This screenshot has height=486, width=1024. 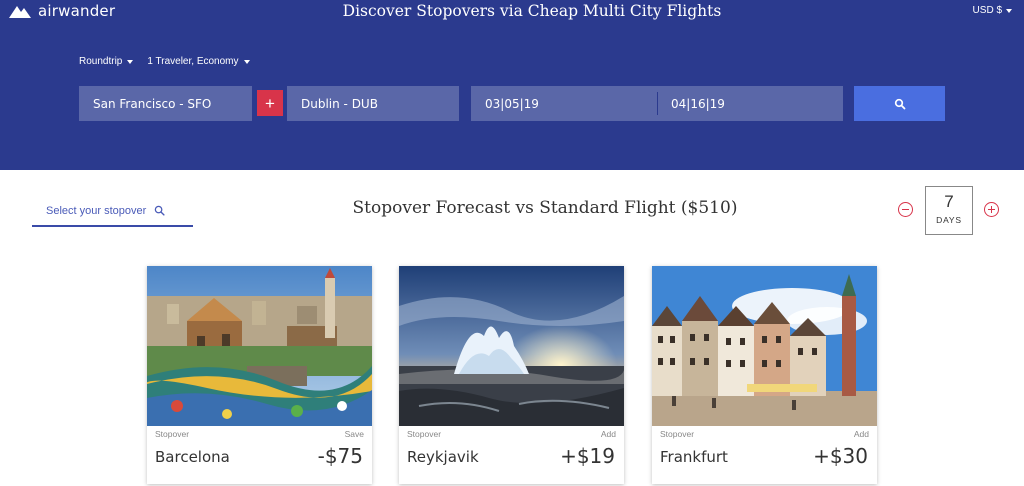 What do you see at coordinates (694, 457) in the screenshot?
I see `card-city: Frankfurt` at bounding box center [694, 457].